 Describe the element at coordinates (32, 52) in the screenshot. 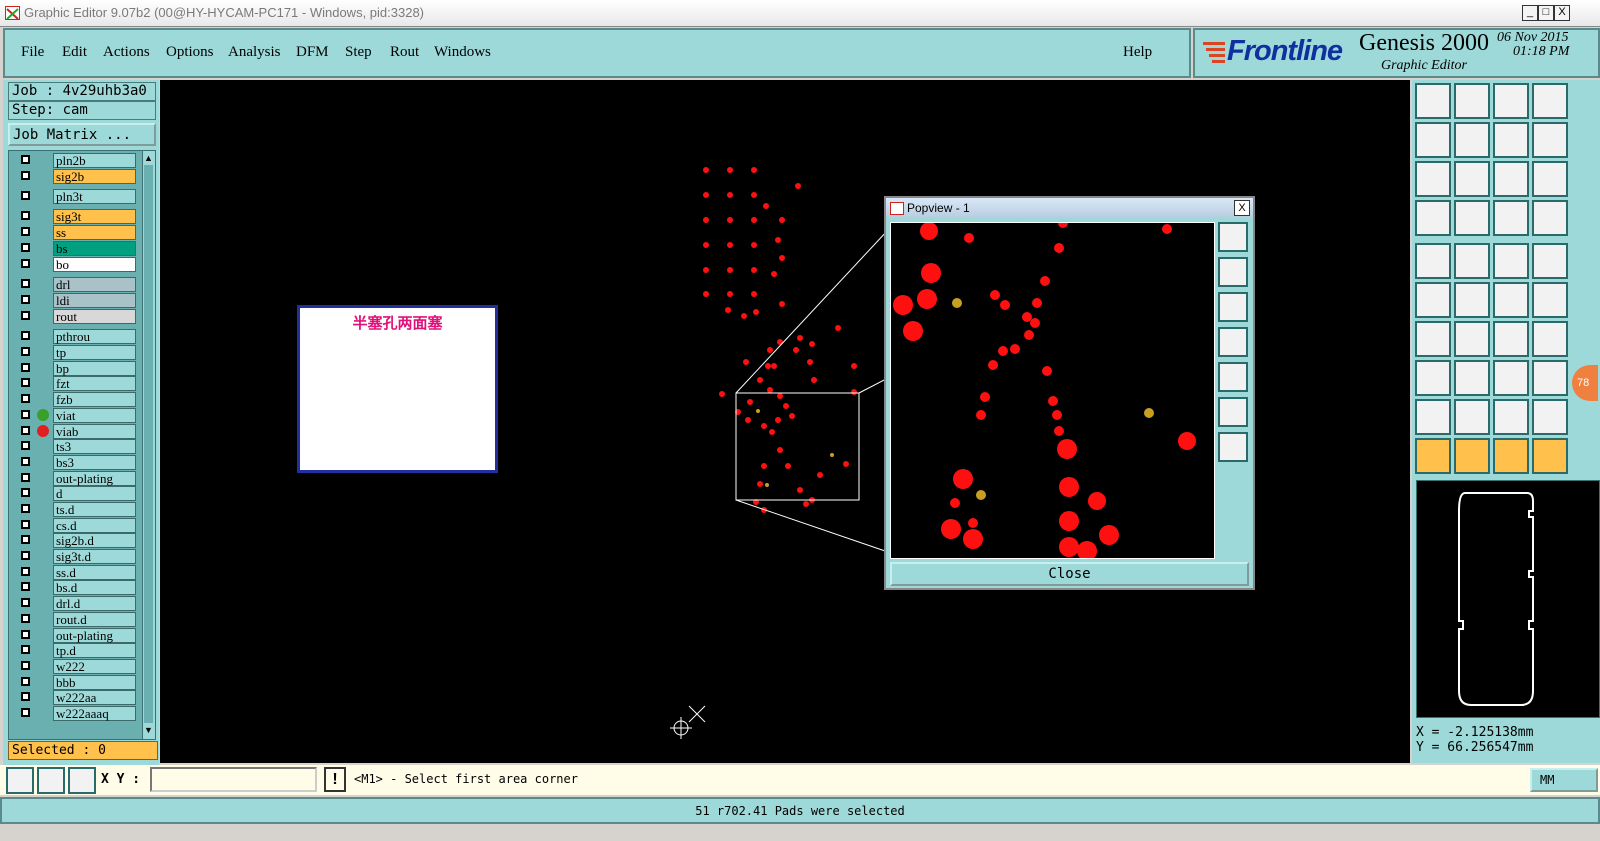

I see `menu-file: File` at that location.